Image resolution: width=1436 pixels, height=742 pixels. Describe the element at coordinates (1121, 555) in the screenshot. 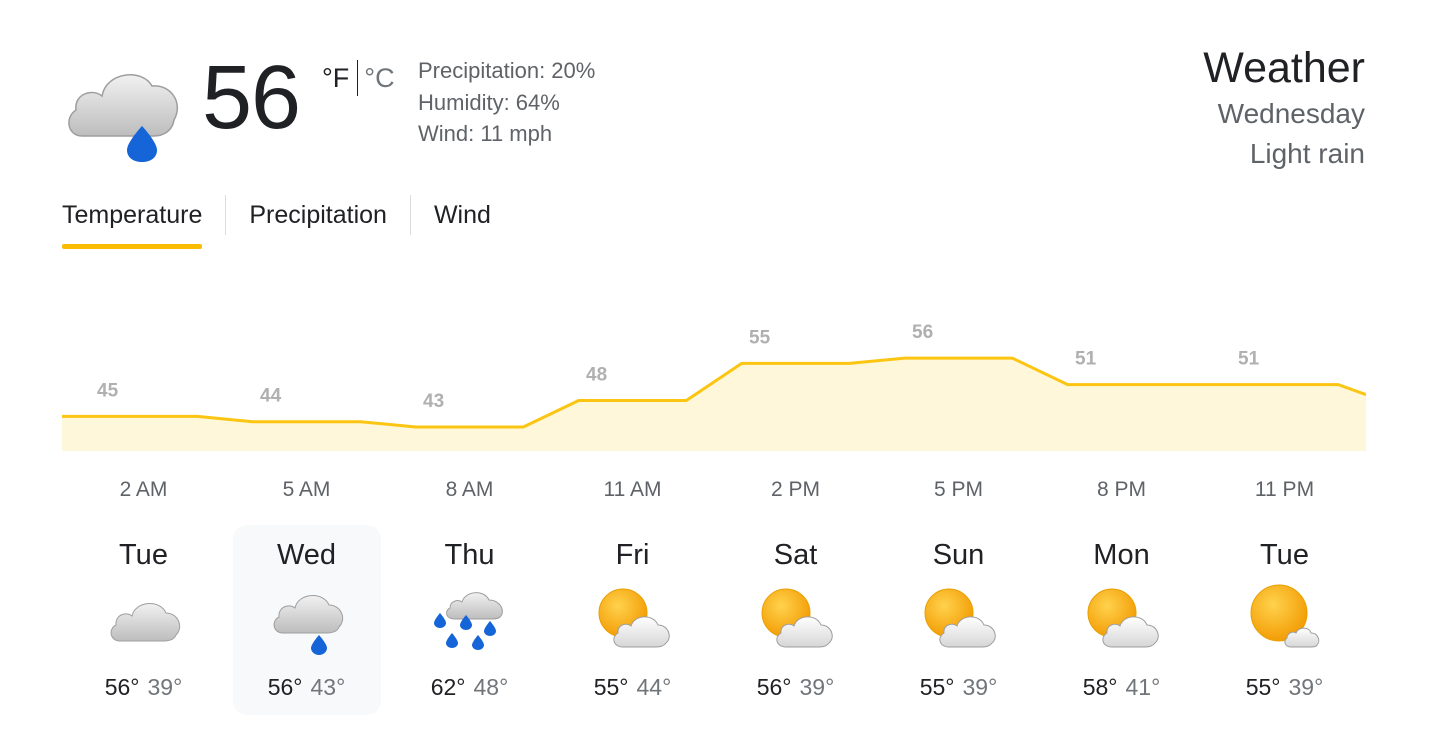

I see `day-name: Mon` at that location.